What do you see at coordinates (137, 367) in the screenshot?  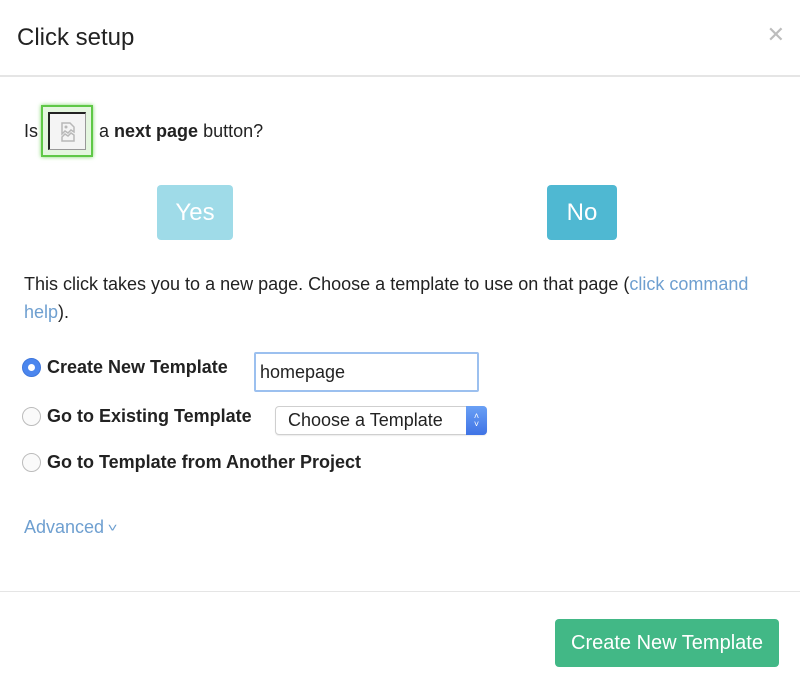 I see `option-label: Create New Template` at bounding box center [137, 367].